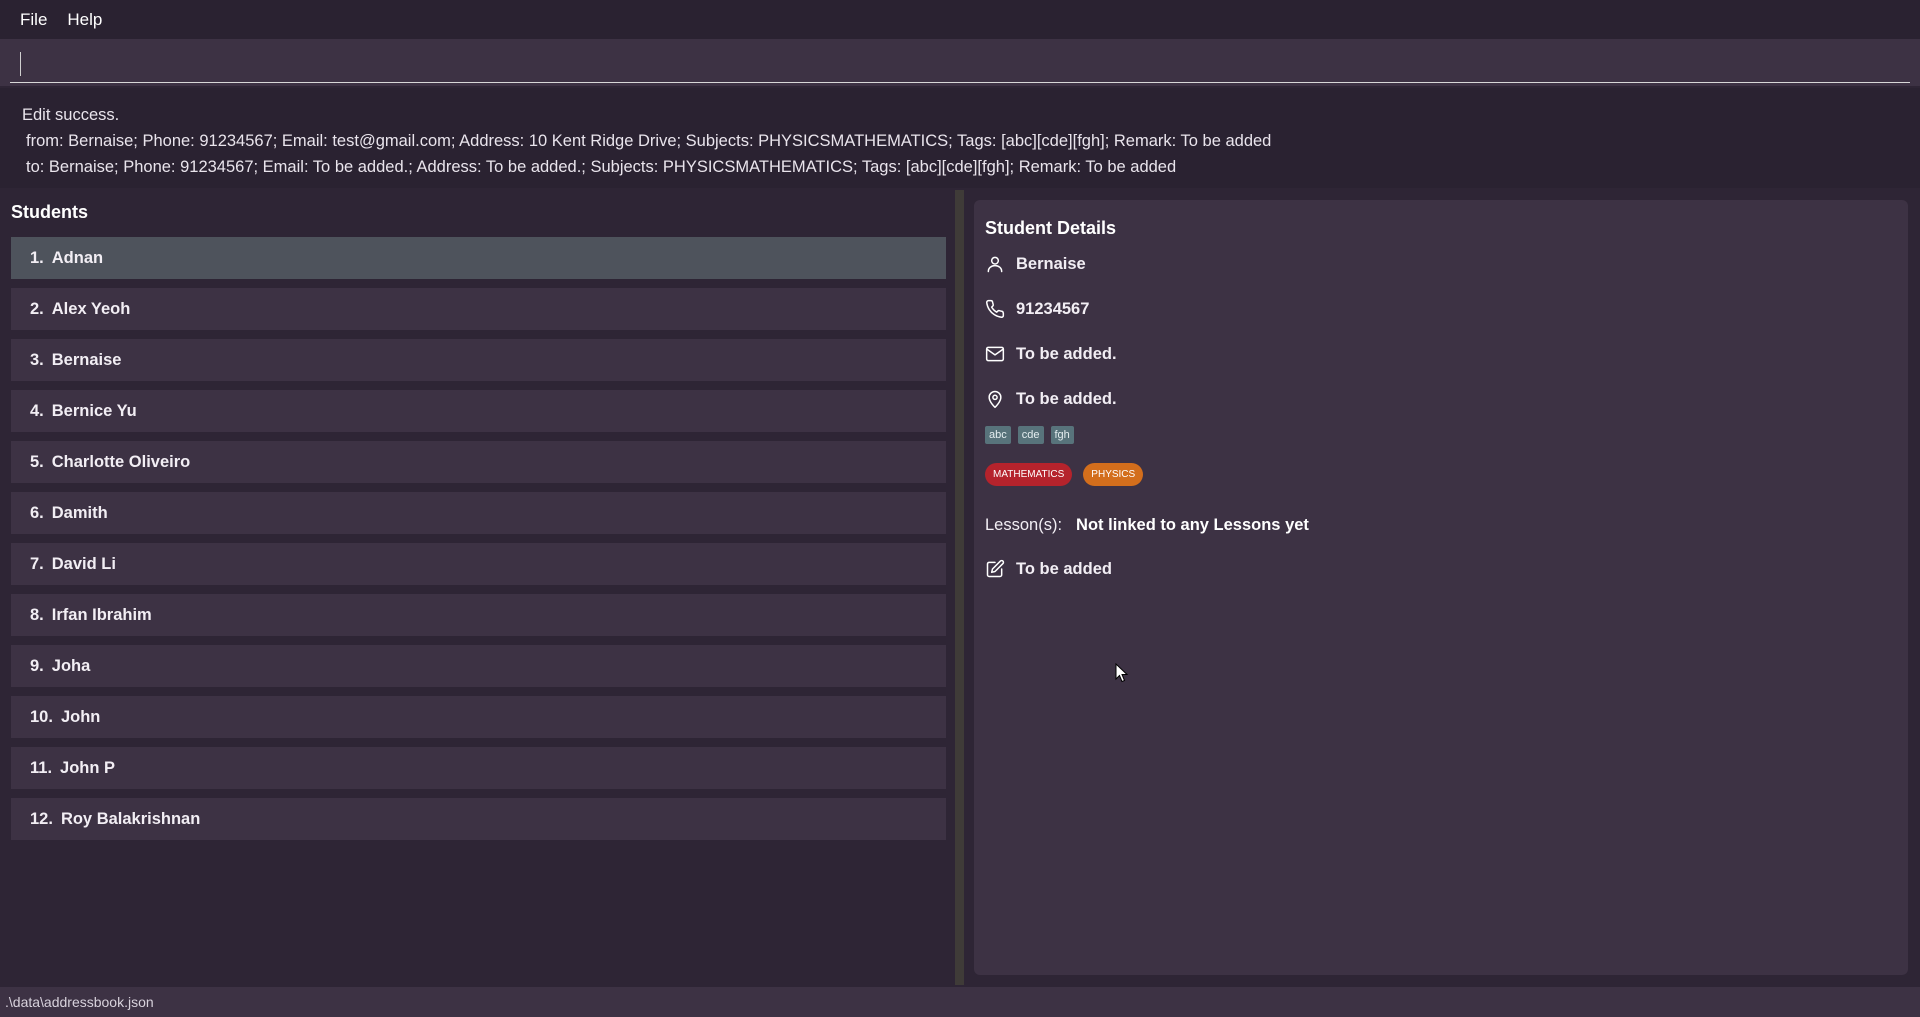 The image size is (1920, 1017). I want to click on student-name: Charlotte Oliveiro, so click(121, 461).